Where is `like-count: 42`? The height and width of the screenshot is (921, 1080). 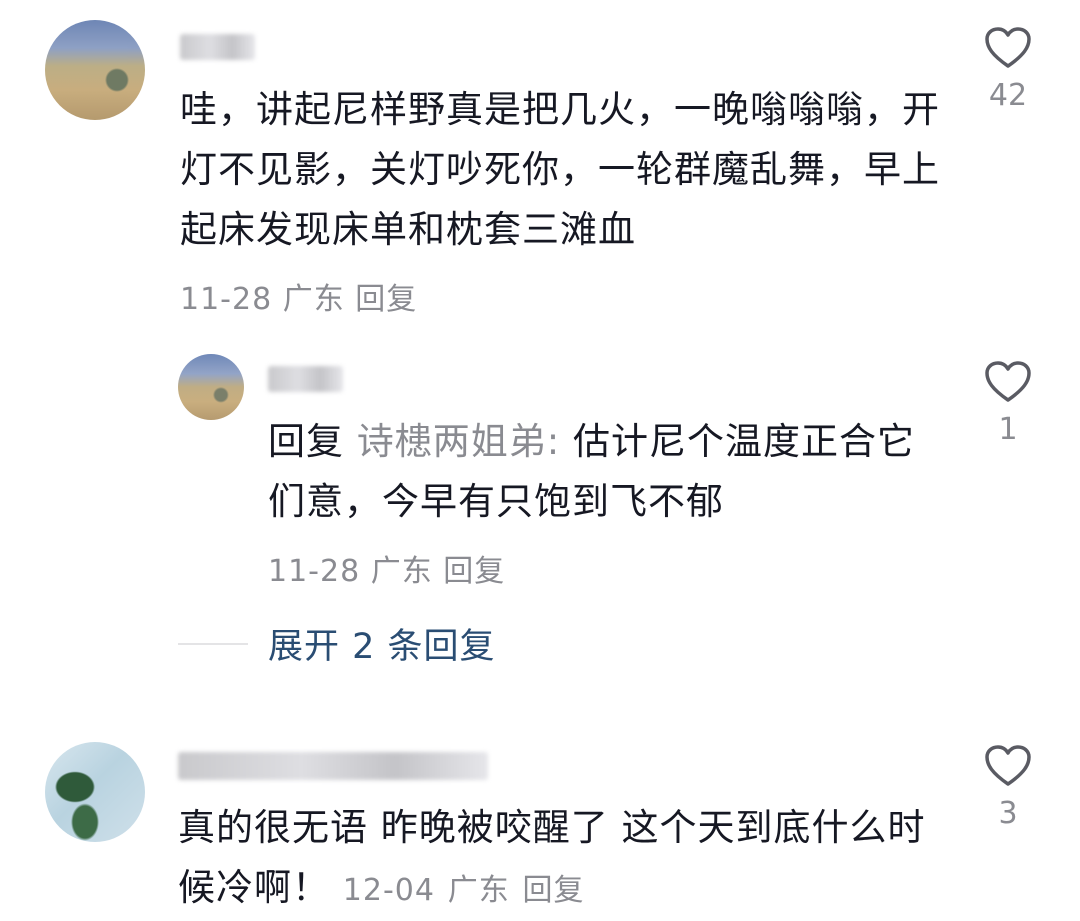
like-count: 42 is located at coordinates (1008, 95).